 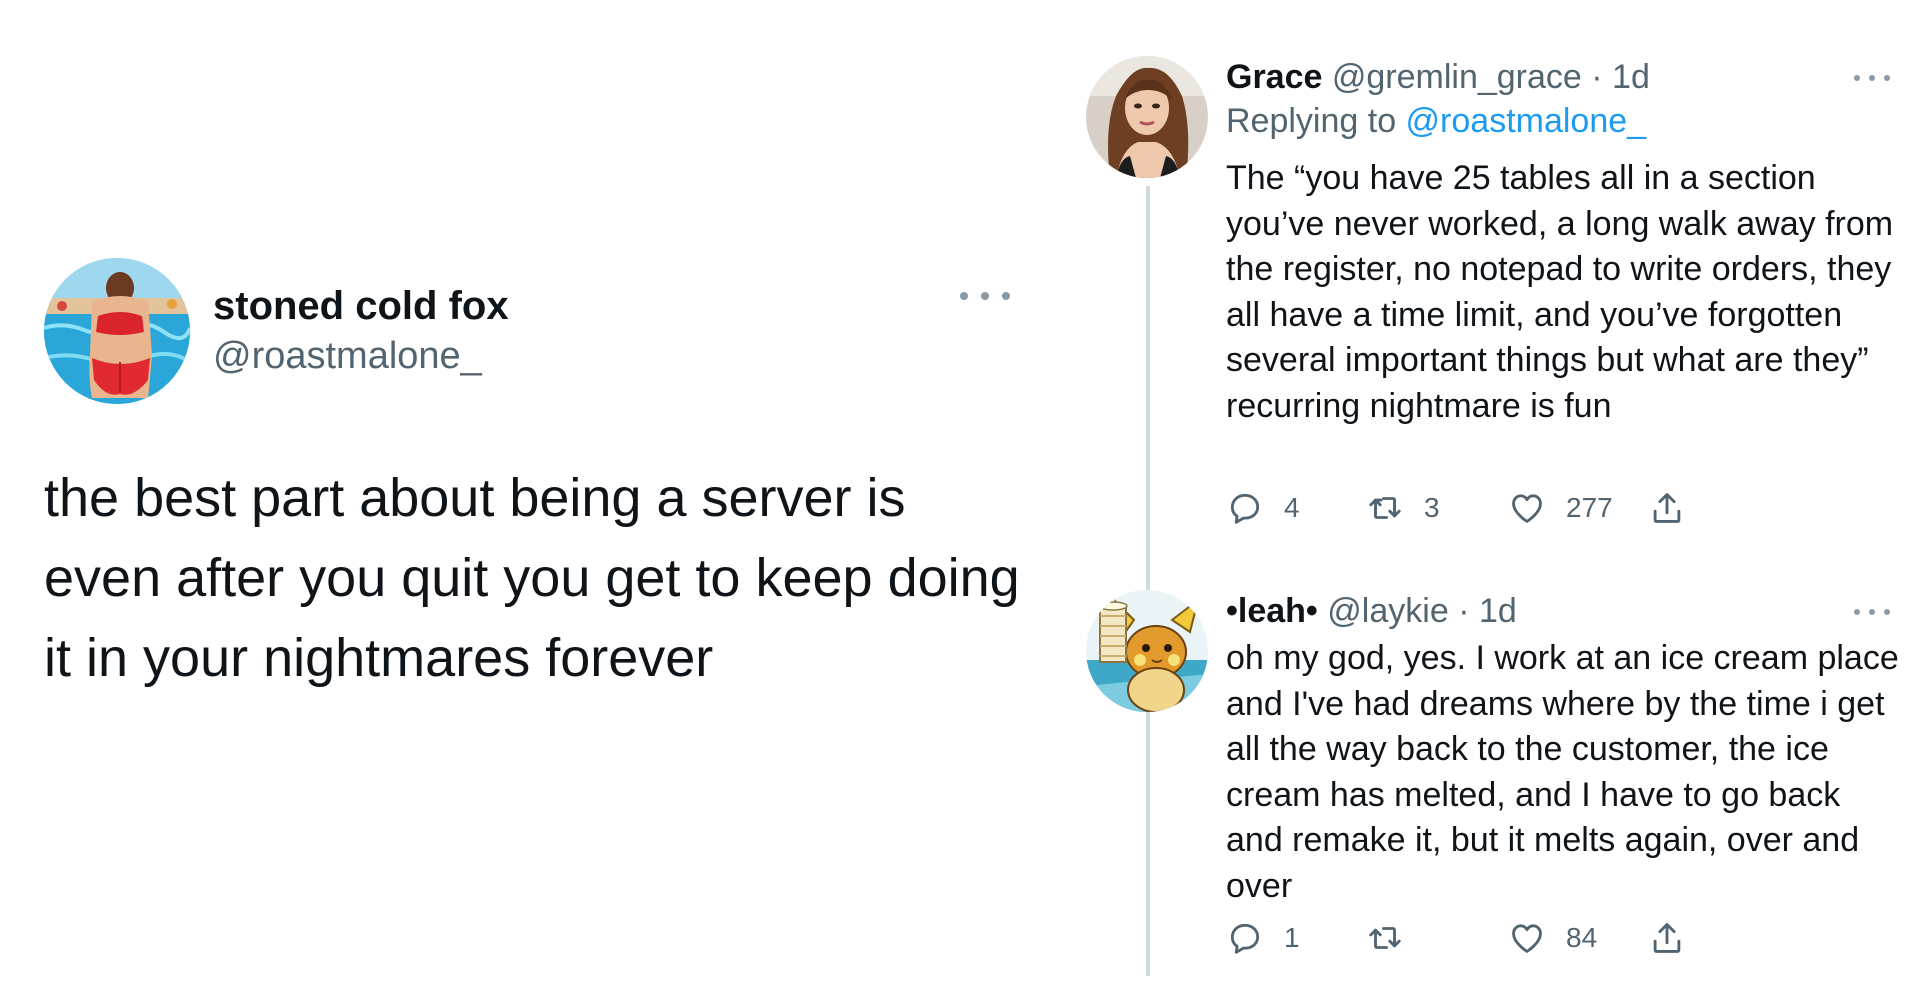 What do you see at coordinates (1263, 508) in the screenshot?
I see `reply-button: 4` at bounding box center [1263, 508].